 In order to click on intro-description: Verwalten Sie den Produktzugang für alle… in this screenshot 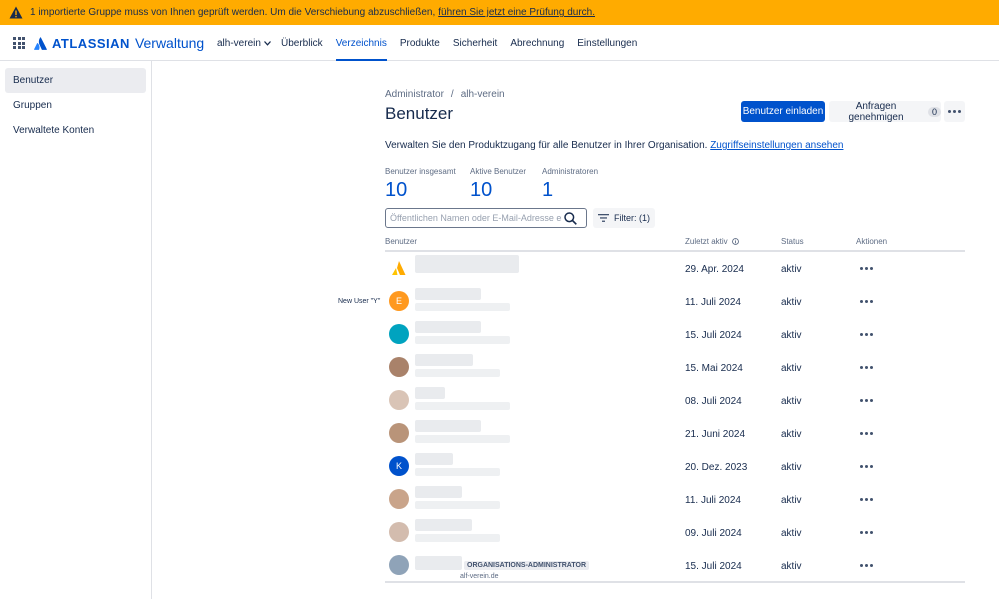, I will do `click(546, 145)`.